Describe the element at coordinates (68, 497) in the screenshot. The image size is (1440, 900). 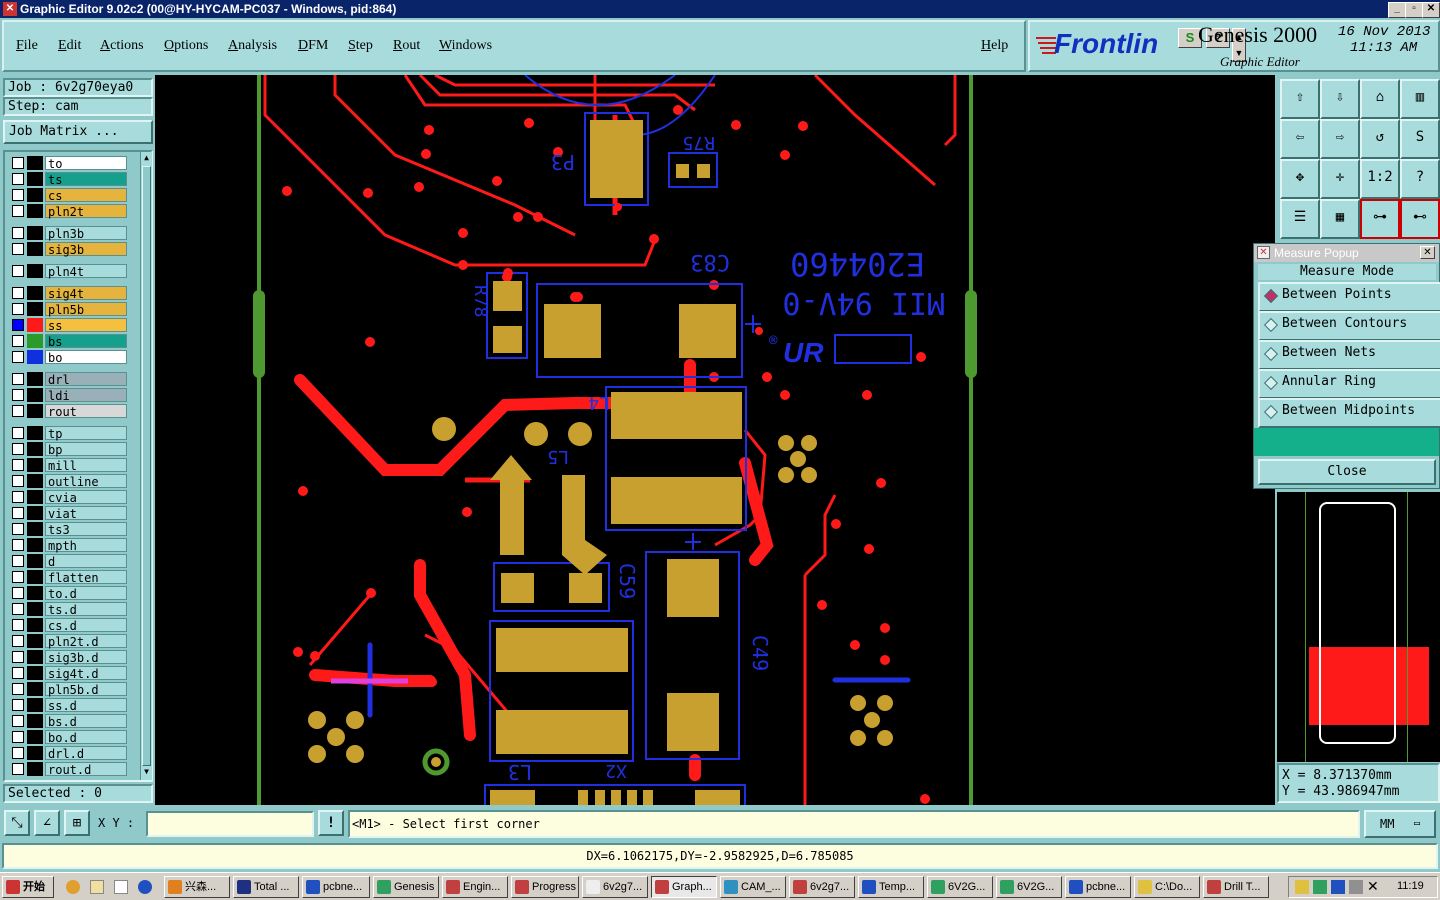
I see `layer-row-cvia: cvia` at that location.